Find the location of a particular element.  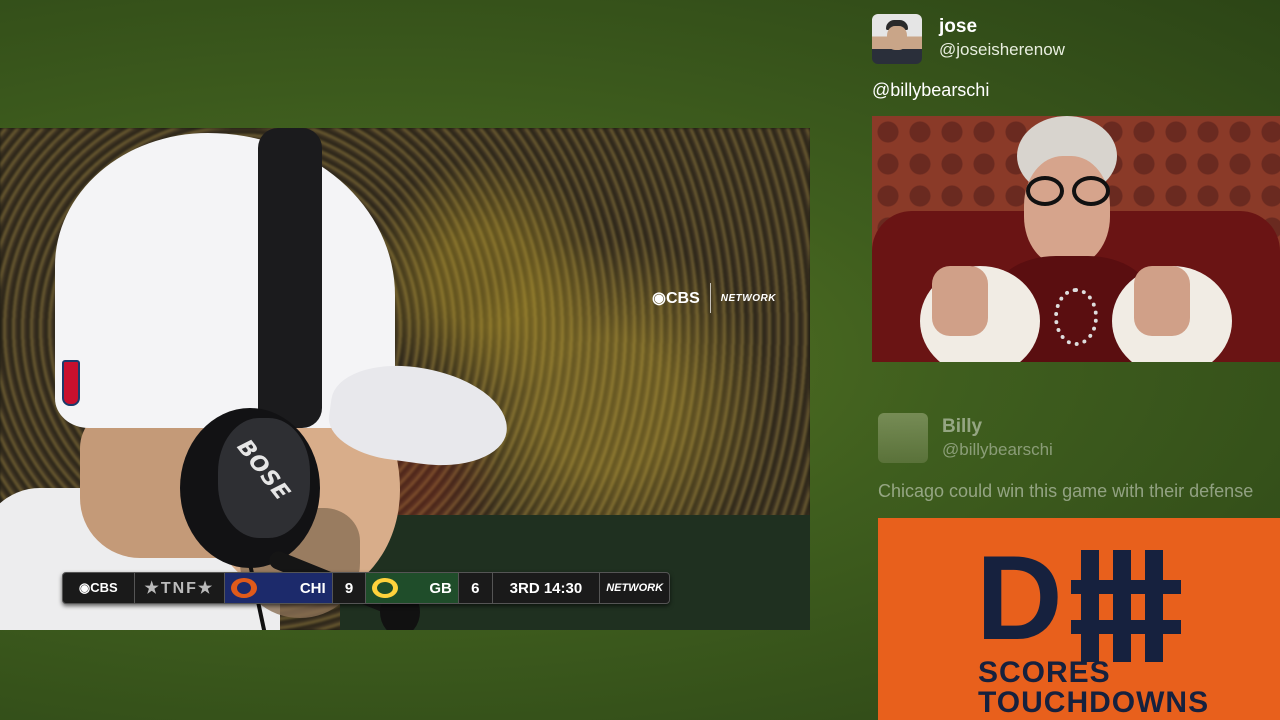

fence-icon is located at coordinates (1126, 606).